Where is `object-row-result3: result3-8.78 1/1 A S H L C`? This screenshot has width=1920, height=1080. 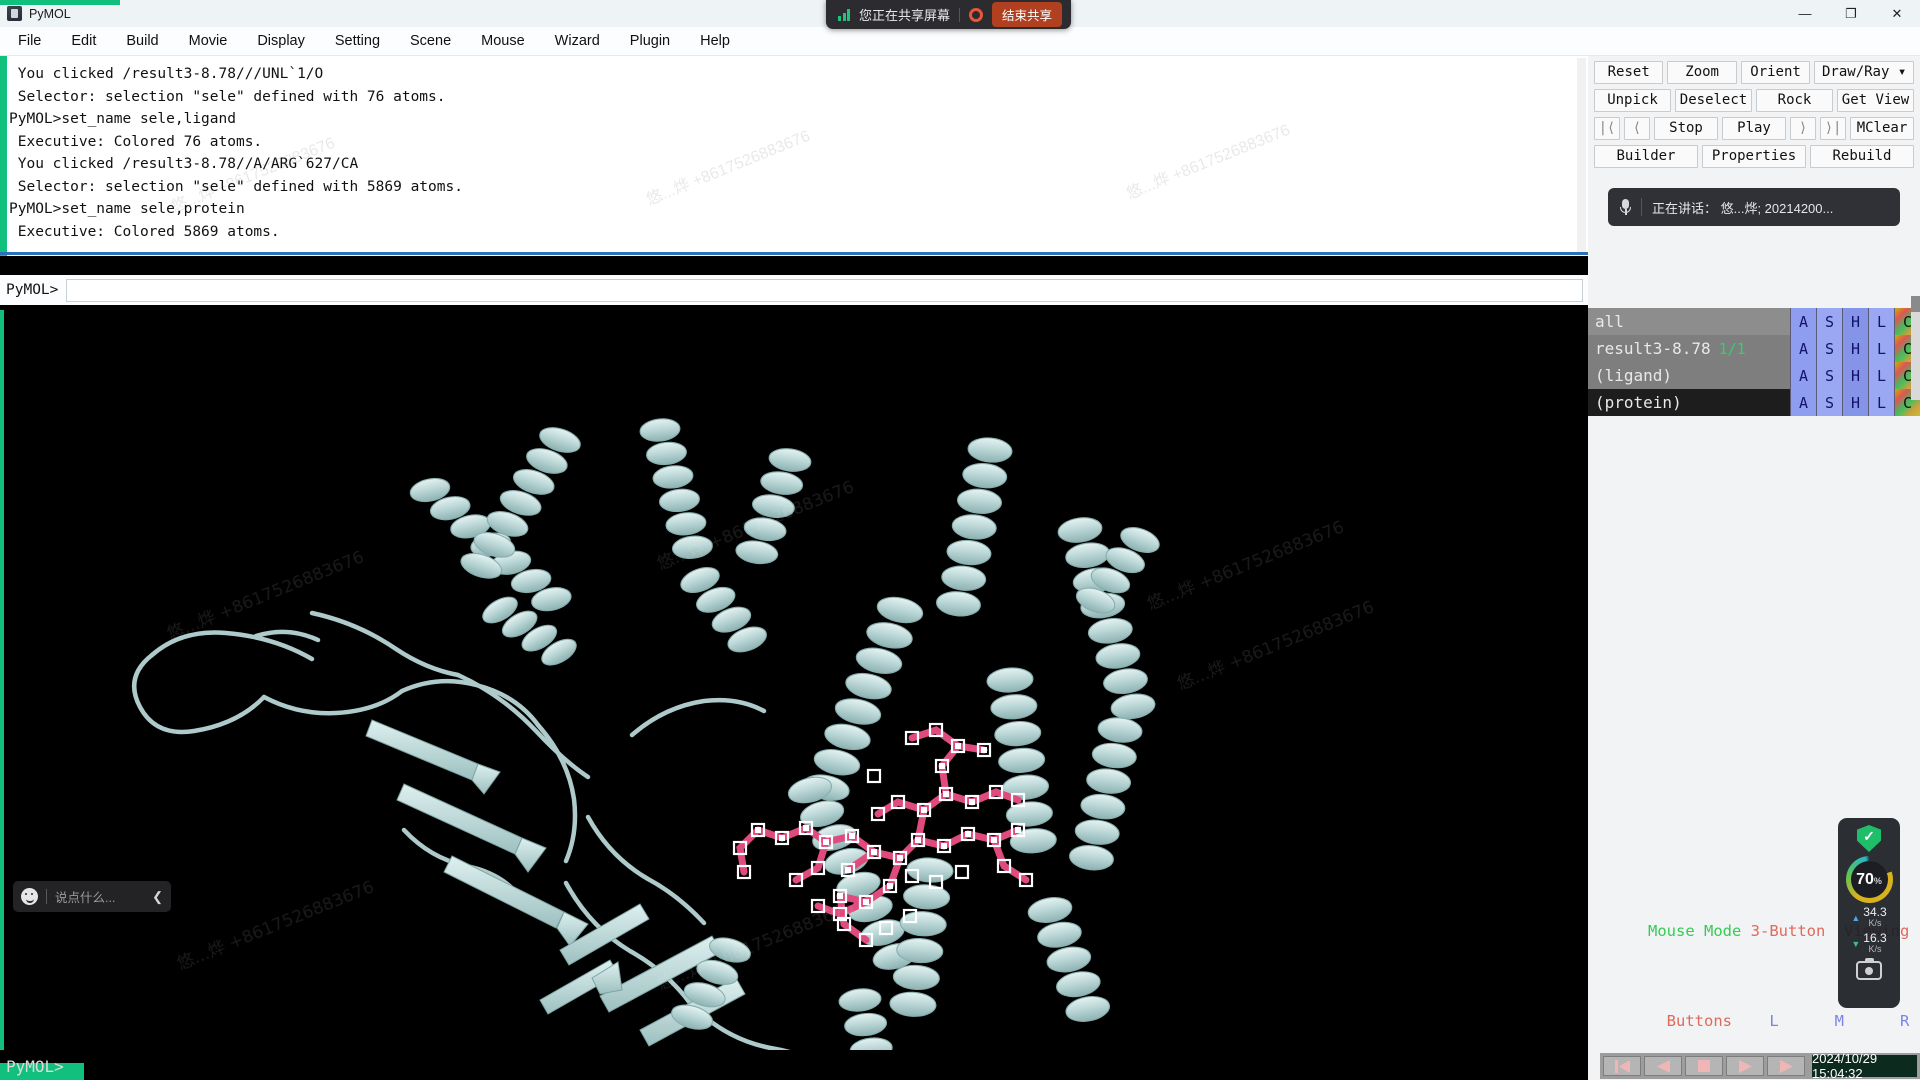 object-row-result3: result3-8.78 1/1 A S H L C is located at coordinates (1754, 348).